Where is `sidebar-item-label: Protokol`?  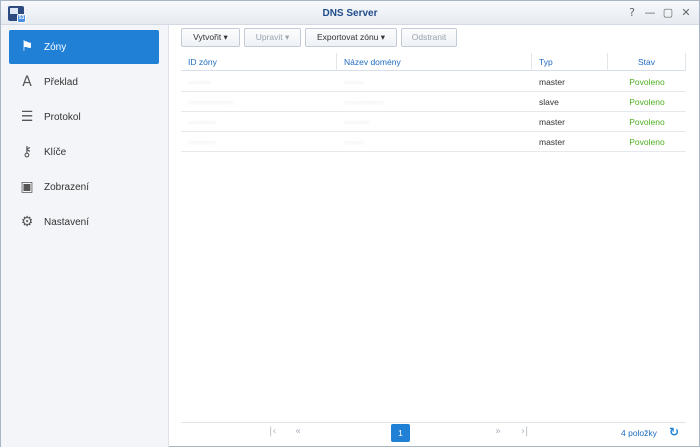
sidebar-item-label: Protokol is located at coordinates (62, 117).